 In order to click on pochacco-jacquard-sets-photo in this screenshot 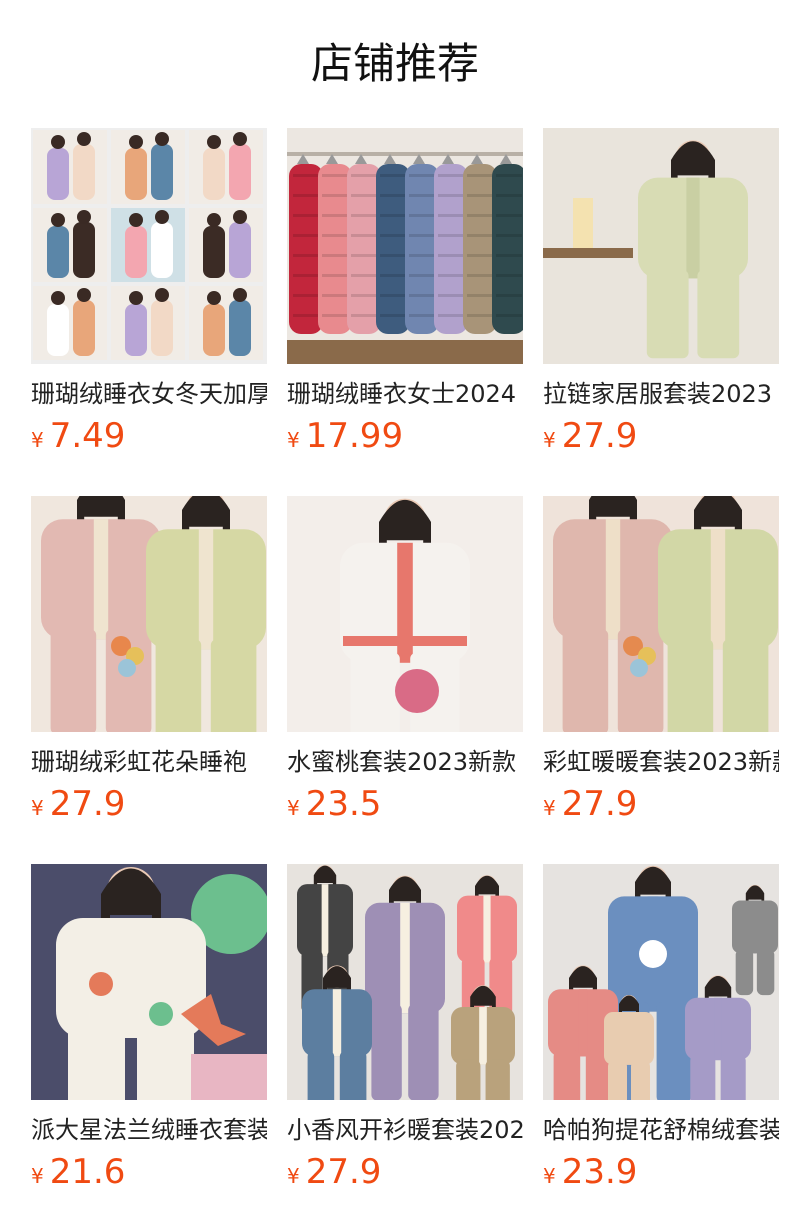, I will do `click(661, 982)`.